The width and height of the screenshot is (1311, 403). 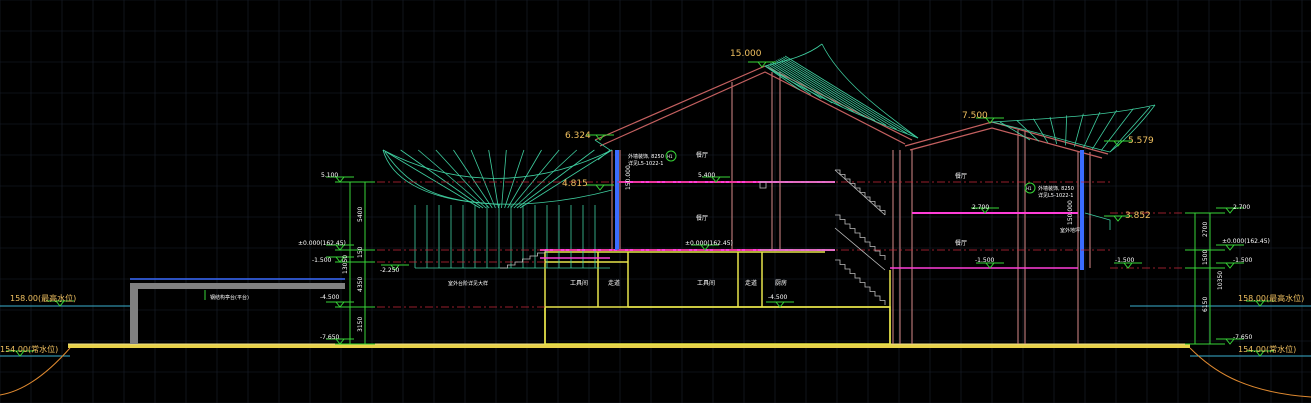 I want to click on right-level-3: -1.500, so click(x=1243, y=260).